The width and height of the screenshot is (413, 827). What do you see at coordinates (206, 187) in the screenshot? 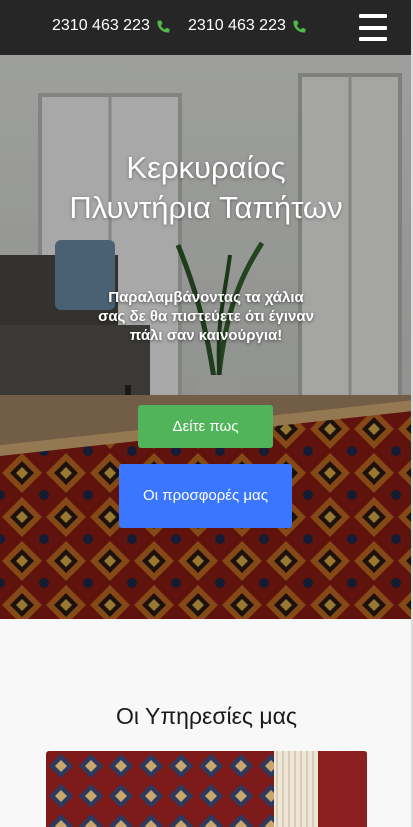
I see `hero-title: Κερκυραίος Πλυντήρια Ταπήτων` at bounding box center [206, 187].